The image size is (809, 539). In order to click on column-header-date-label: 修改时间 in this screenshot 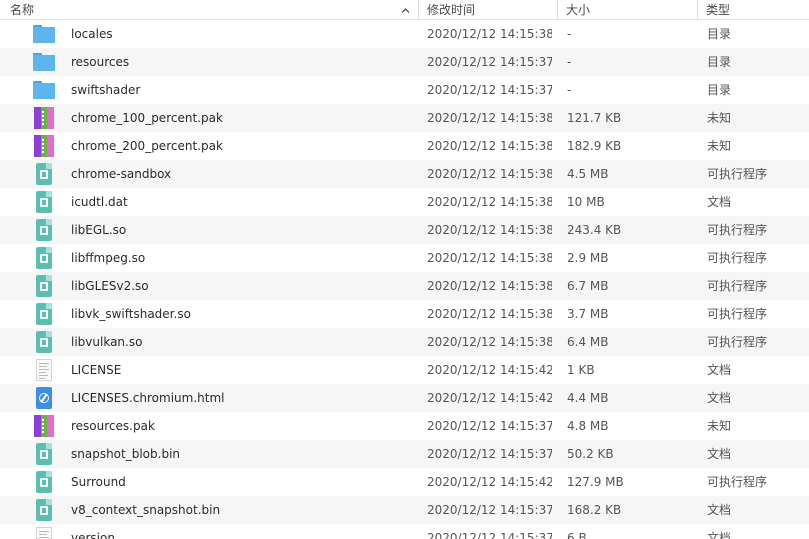, I will do `click(451, 10)`.